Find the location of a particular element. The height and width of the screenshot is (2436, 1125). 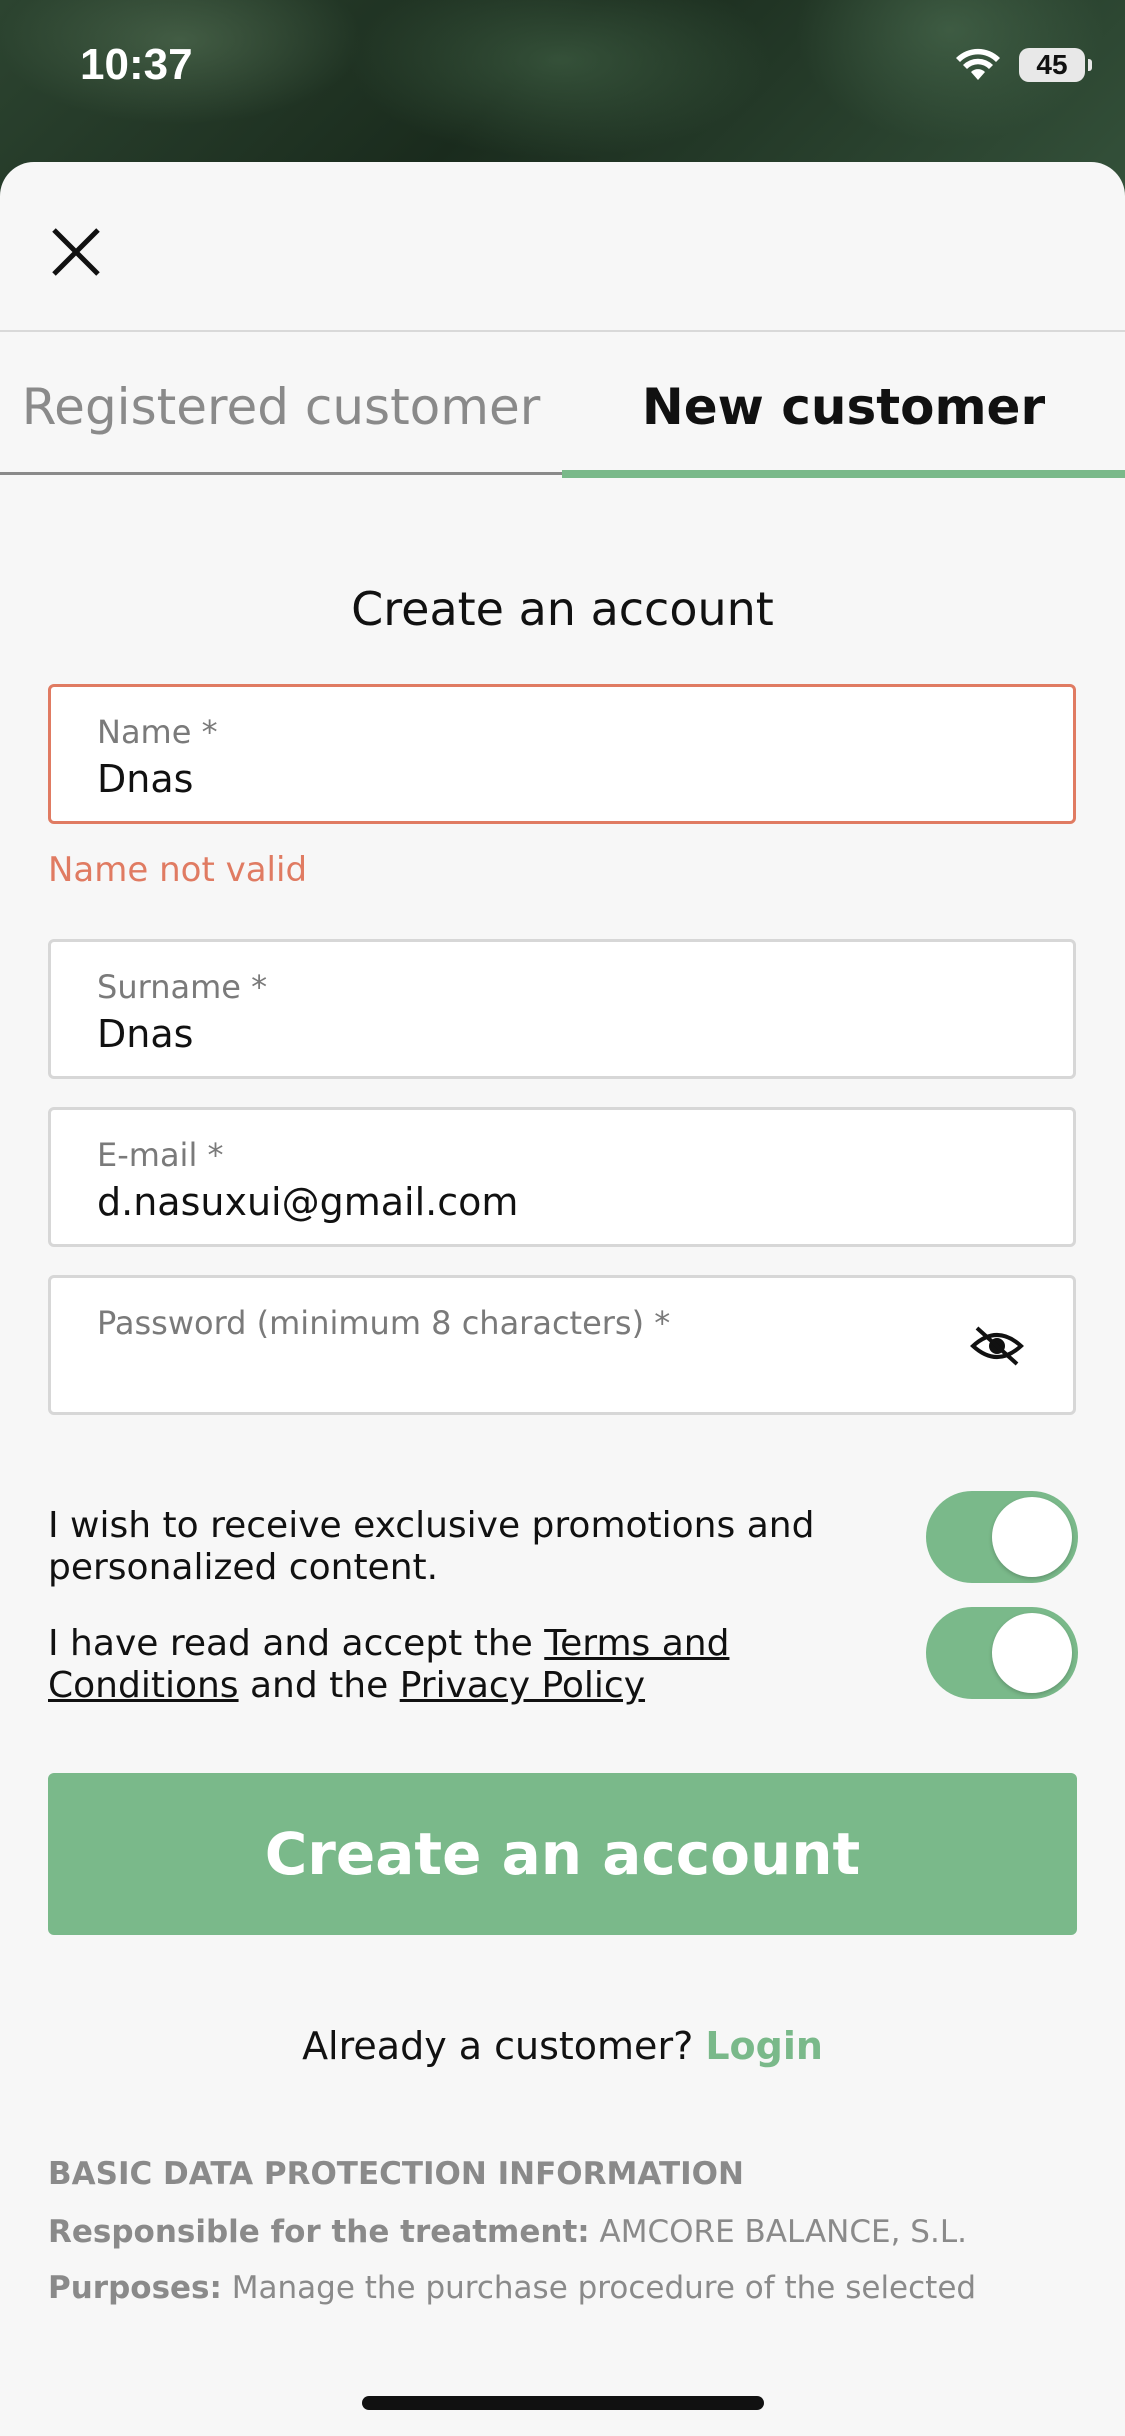

email-field: E-mail * d.nasuxui@gmail.com is located at coordinates (562, 1177).